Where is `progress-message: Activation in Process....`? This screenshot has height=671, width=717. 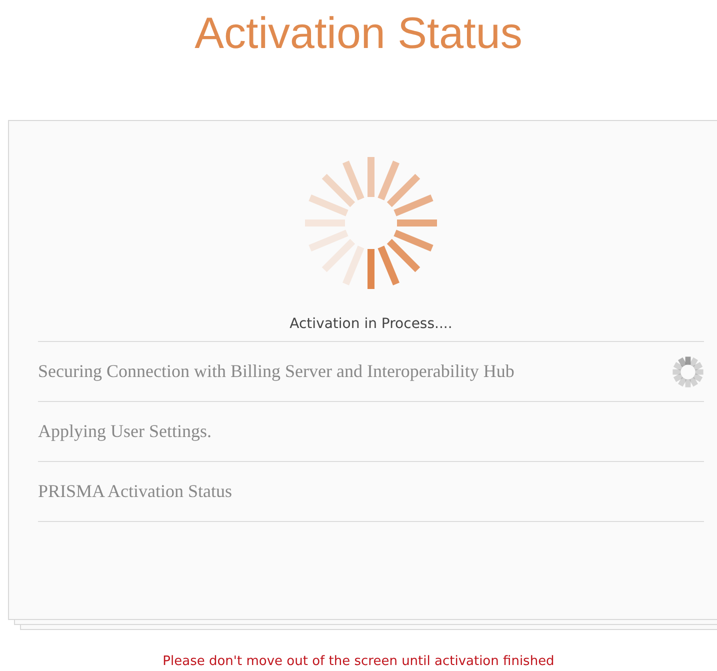
progress-message: Activation in Process.... is located at coordinates (371, 324).